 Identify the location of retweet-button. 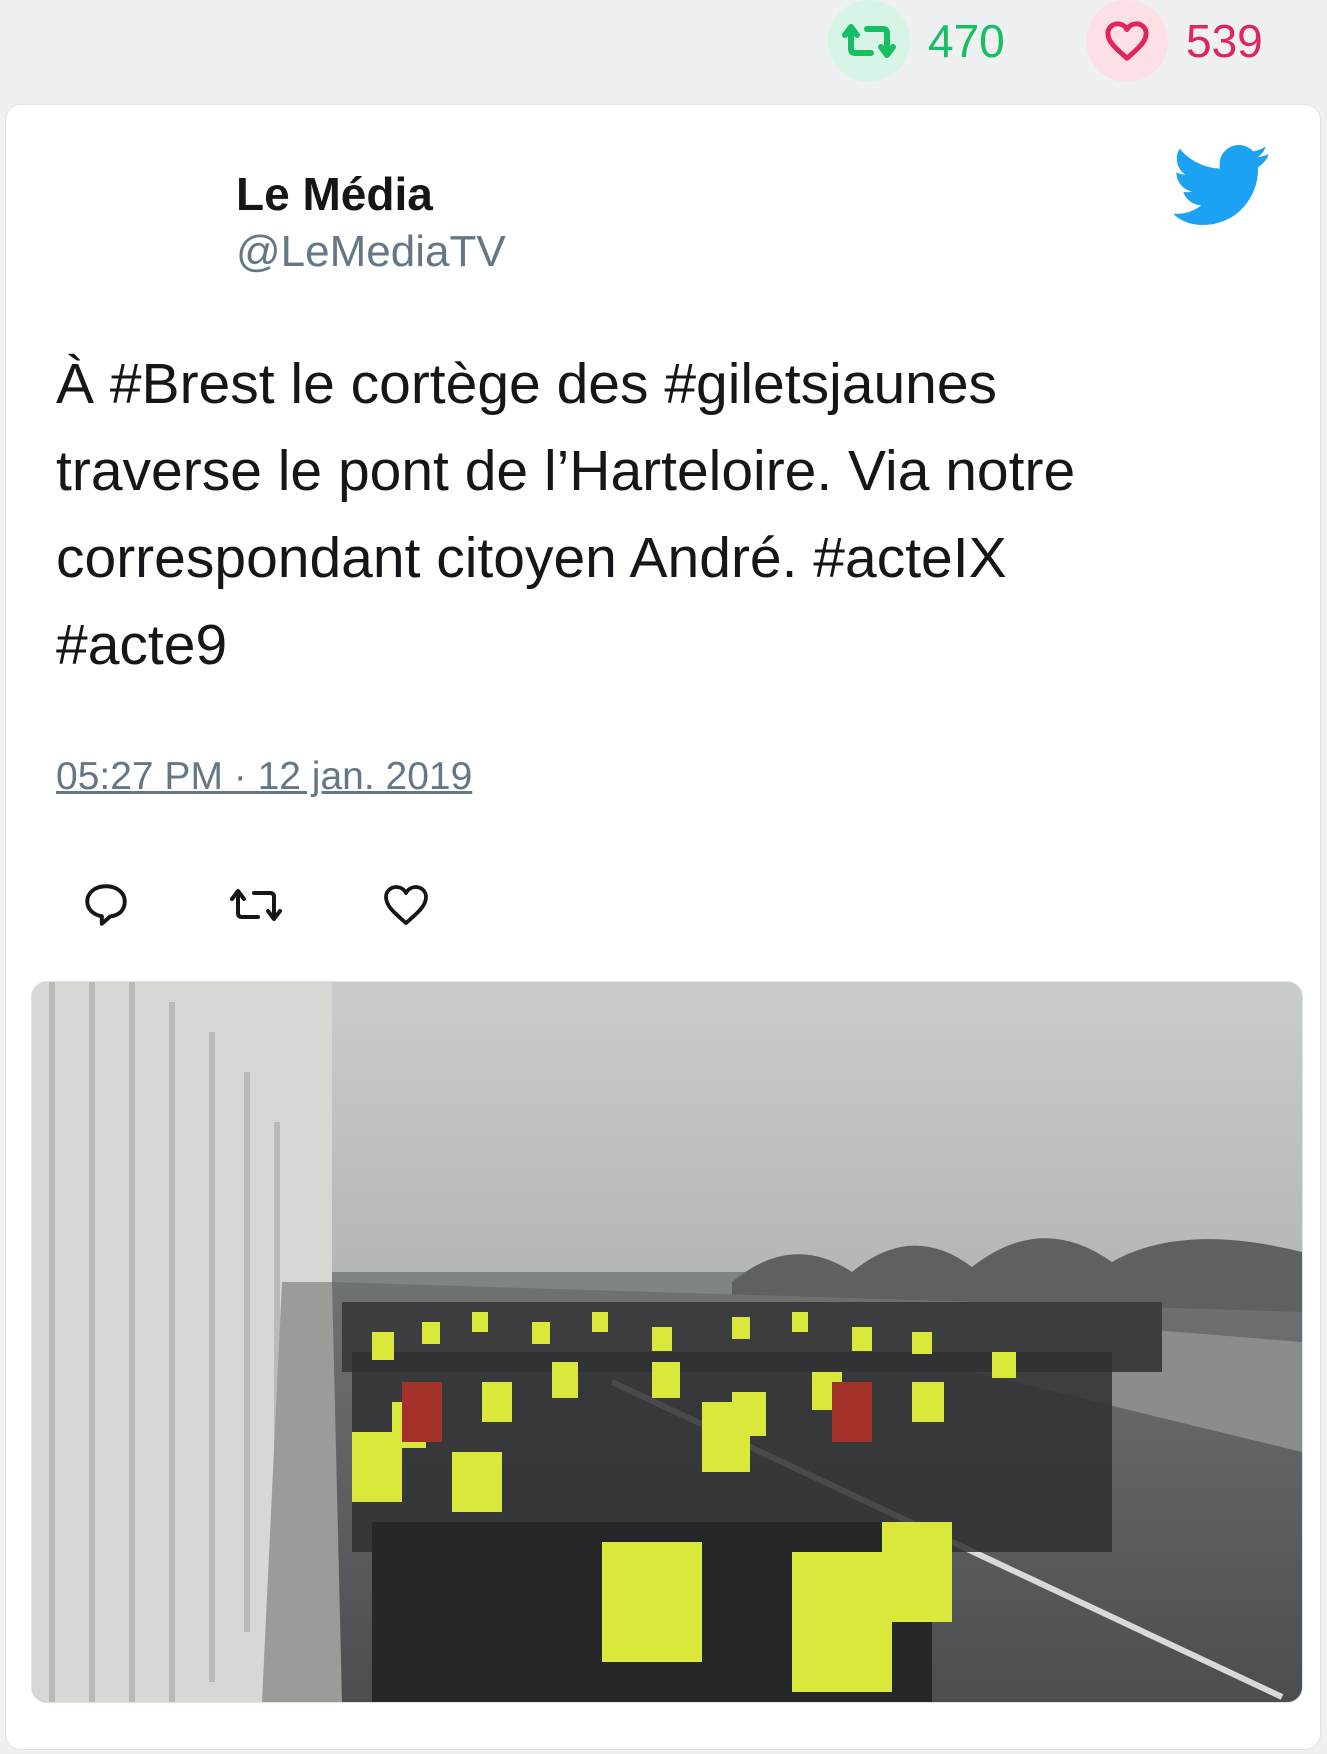
(256, 905).